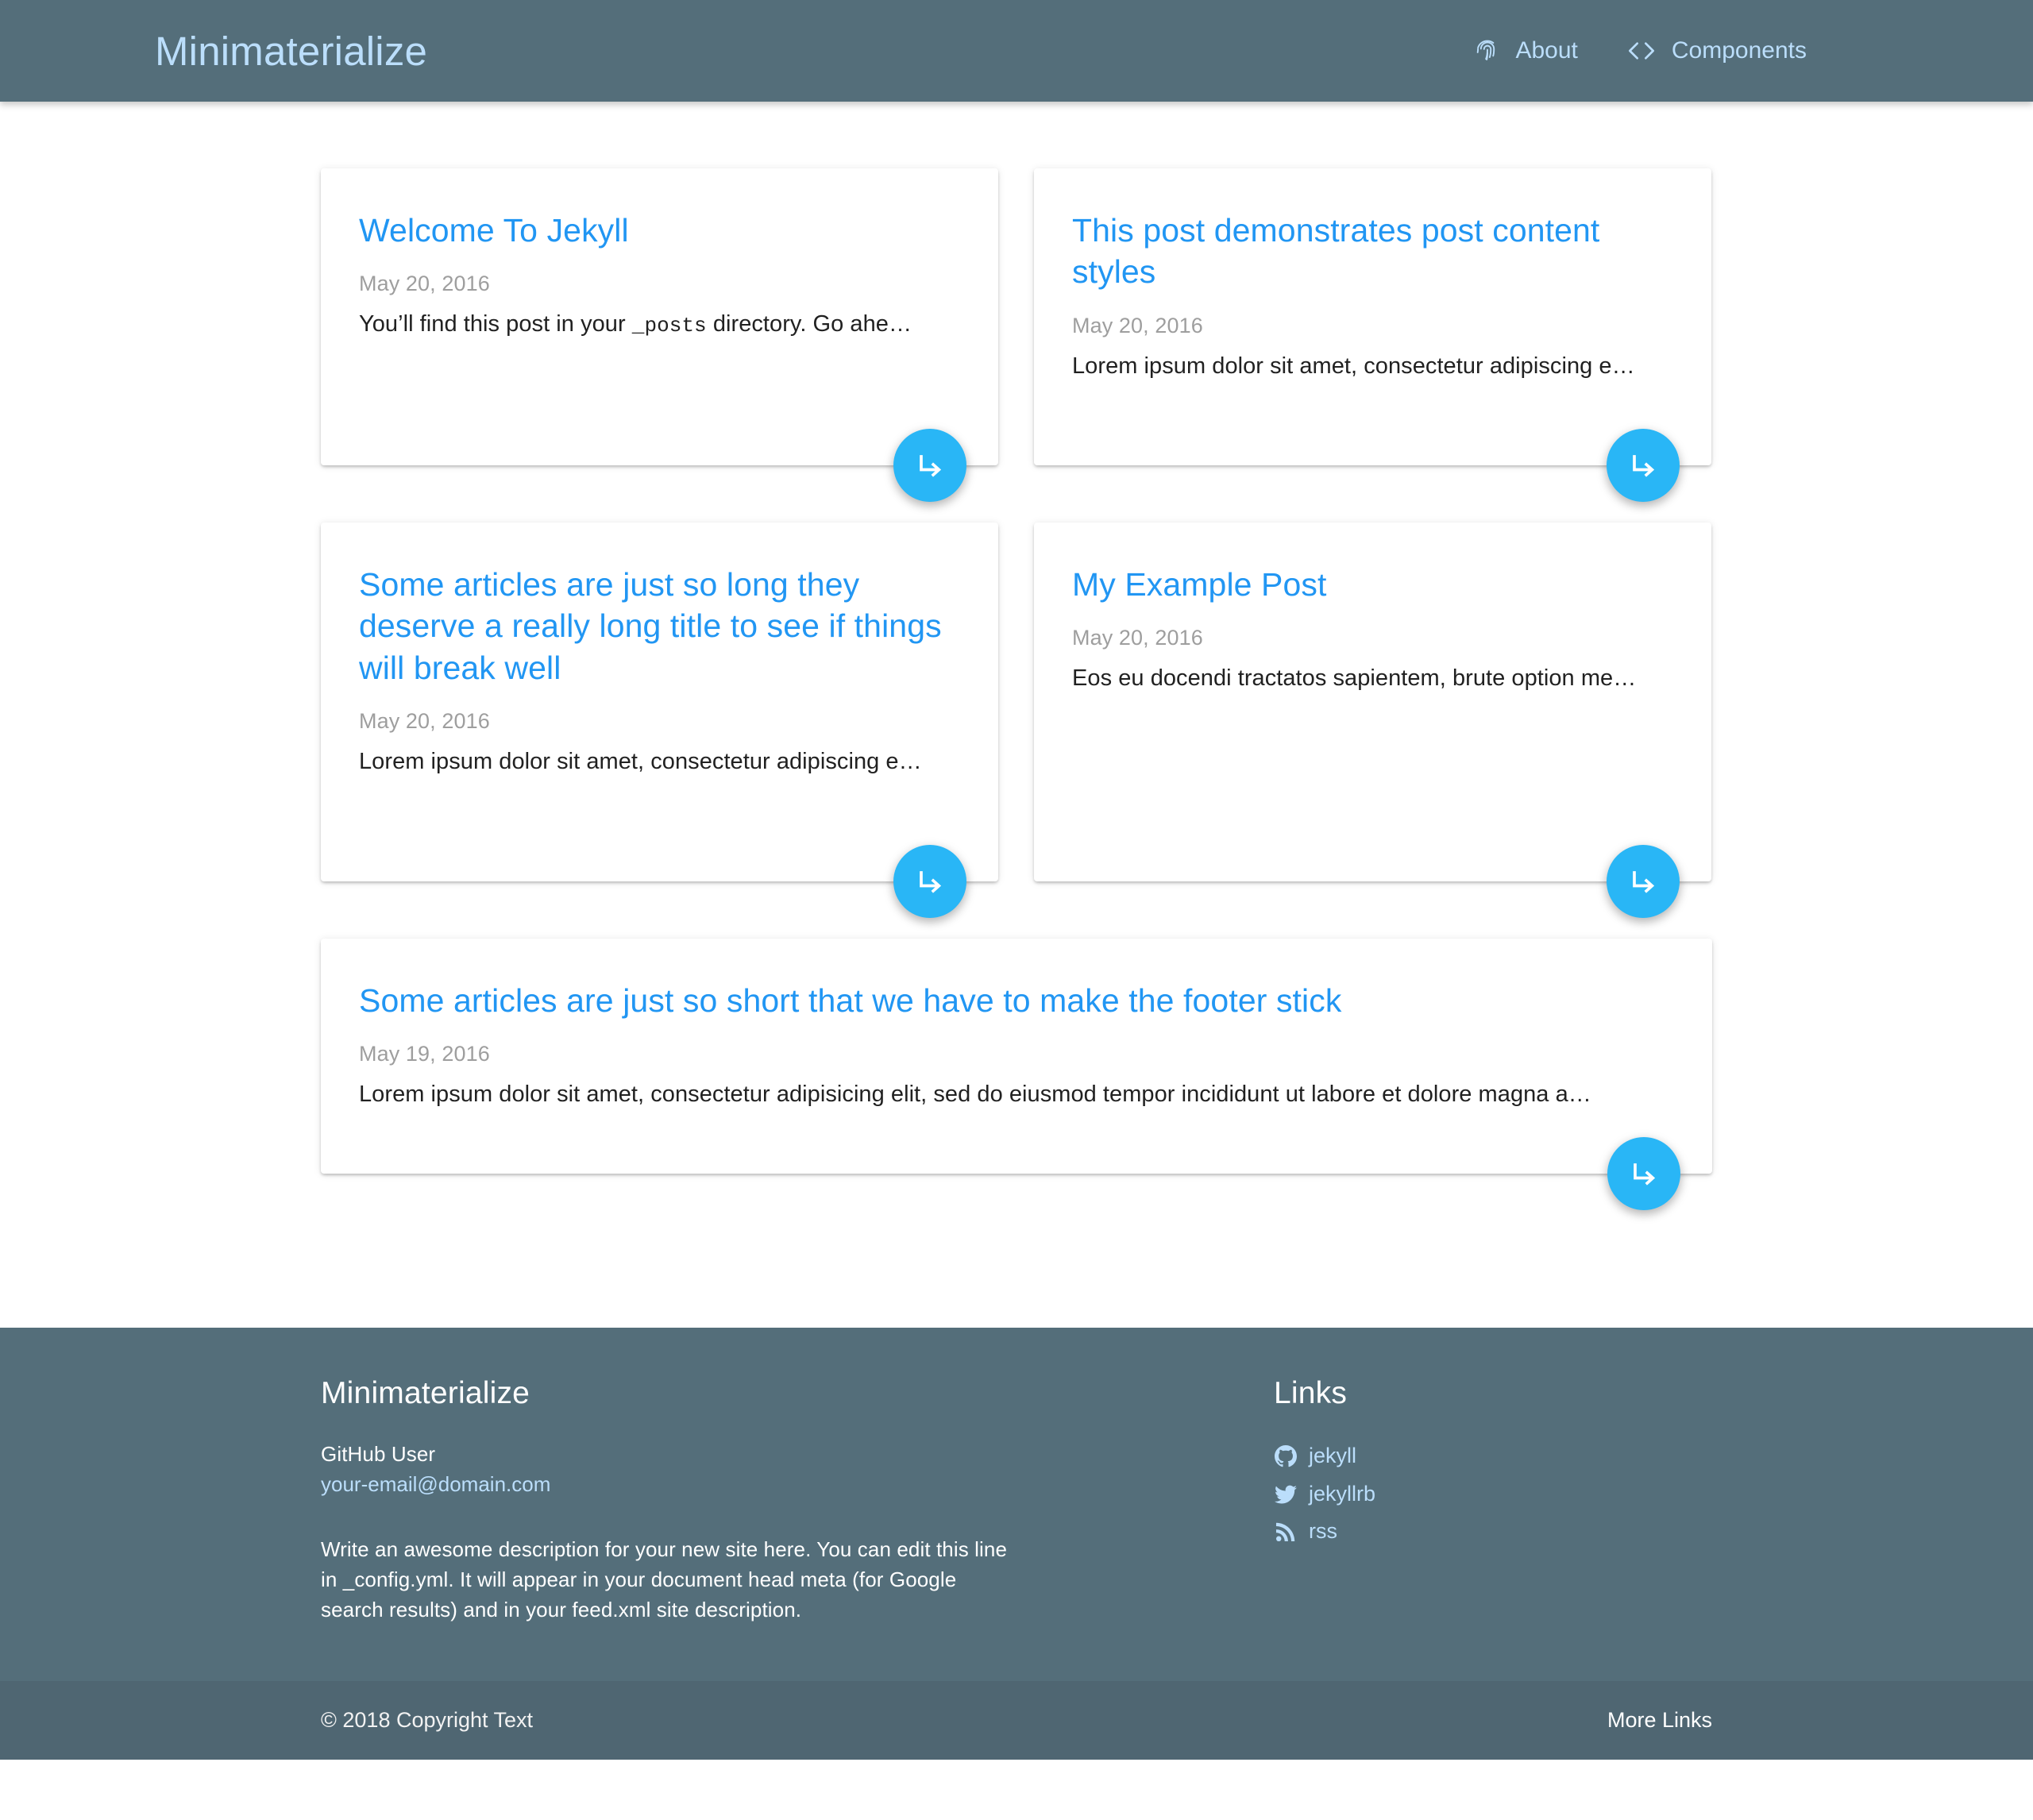 The width and height of the screenshot is (2033, 1820). I want to click on nav-link-about-label: About, so click(1547, 50).